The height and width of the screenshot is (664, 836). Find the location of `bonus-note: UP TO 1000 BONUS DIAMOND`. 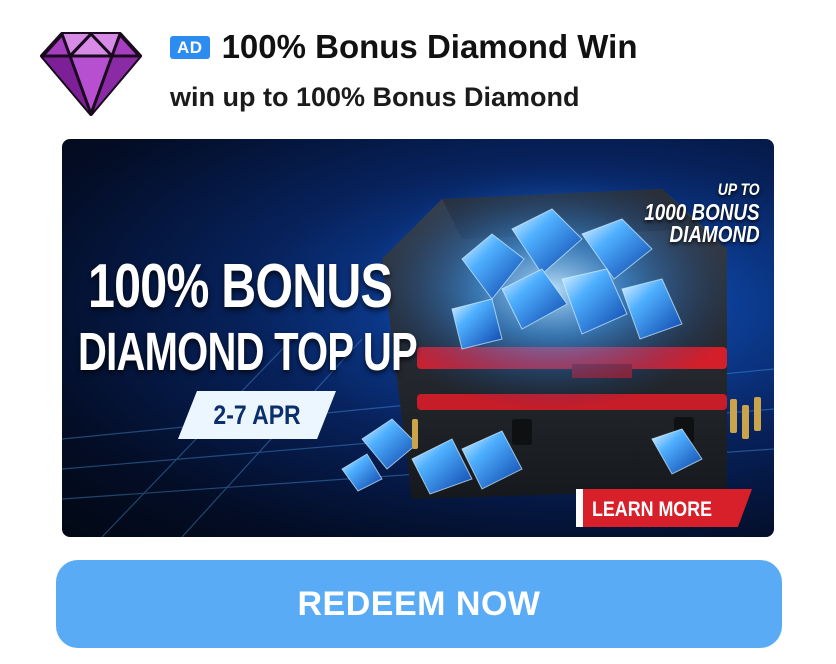

bonus-note: UP TO 1000 BONUS DIAMOND is located at coordinates (702, 213).